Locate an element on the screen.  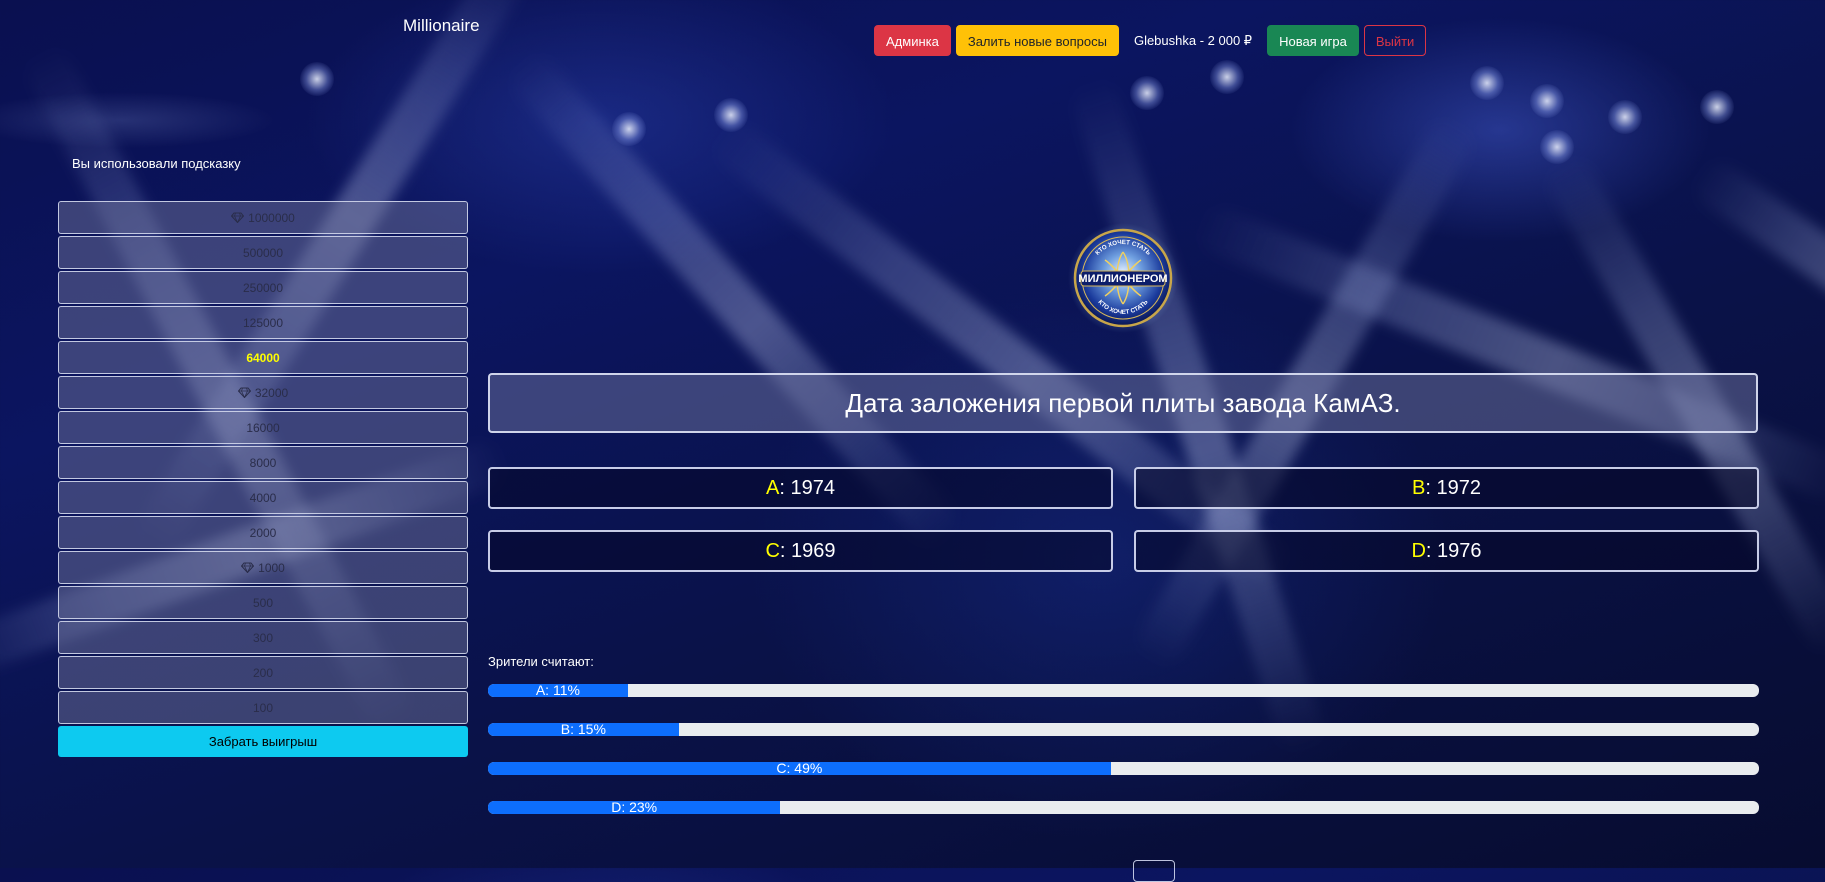
prize-level: 250000 is located at coordinates (263, 287).